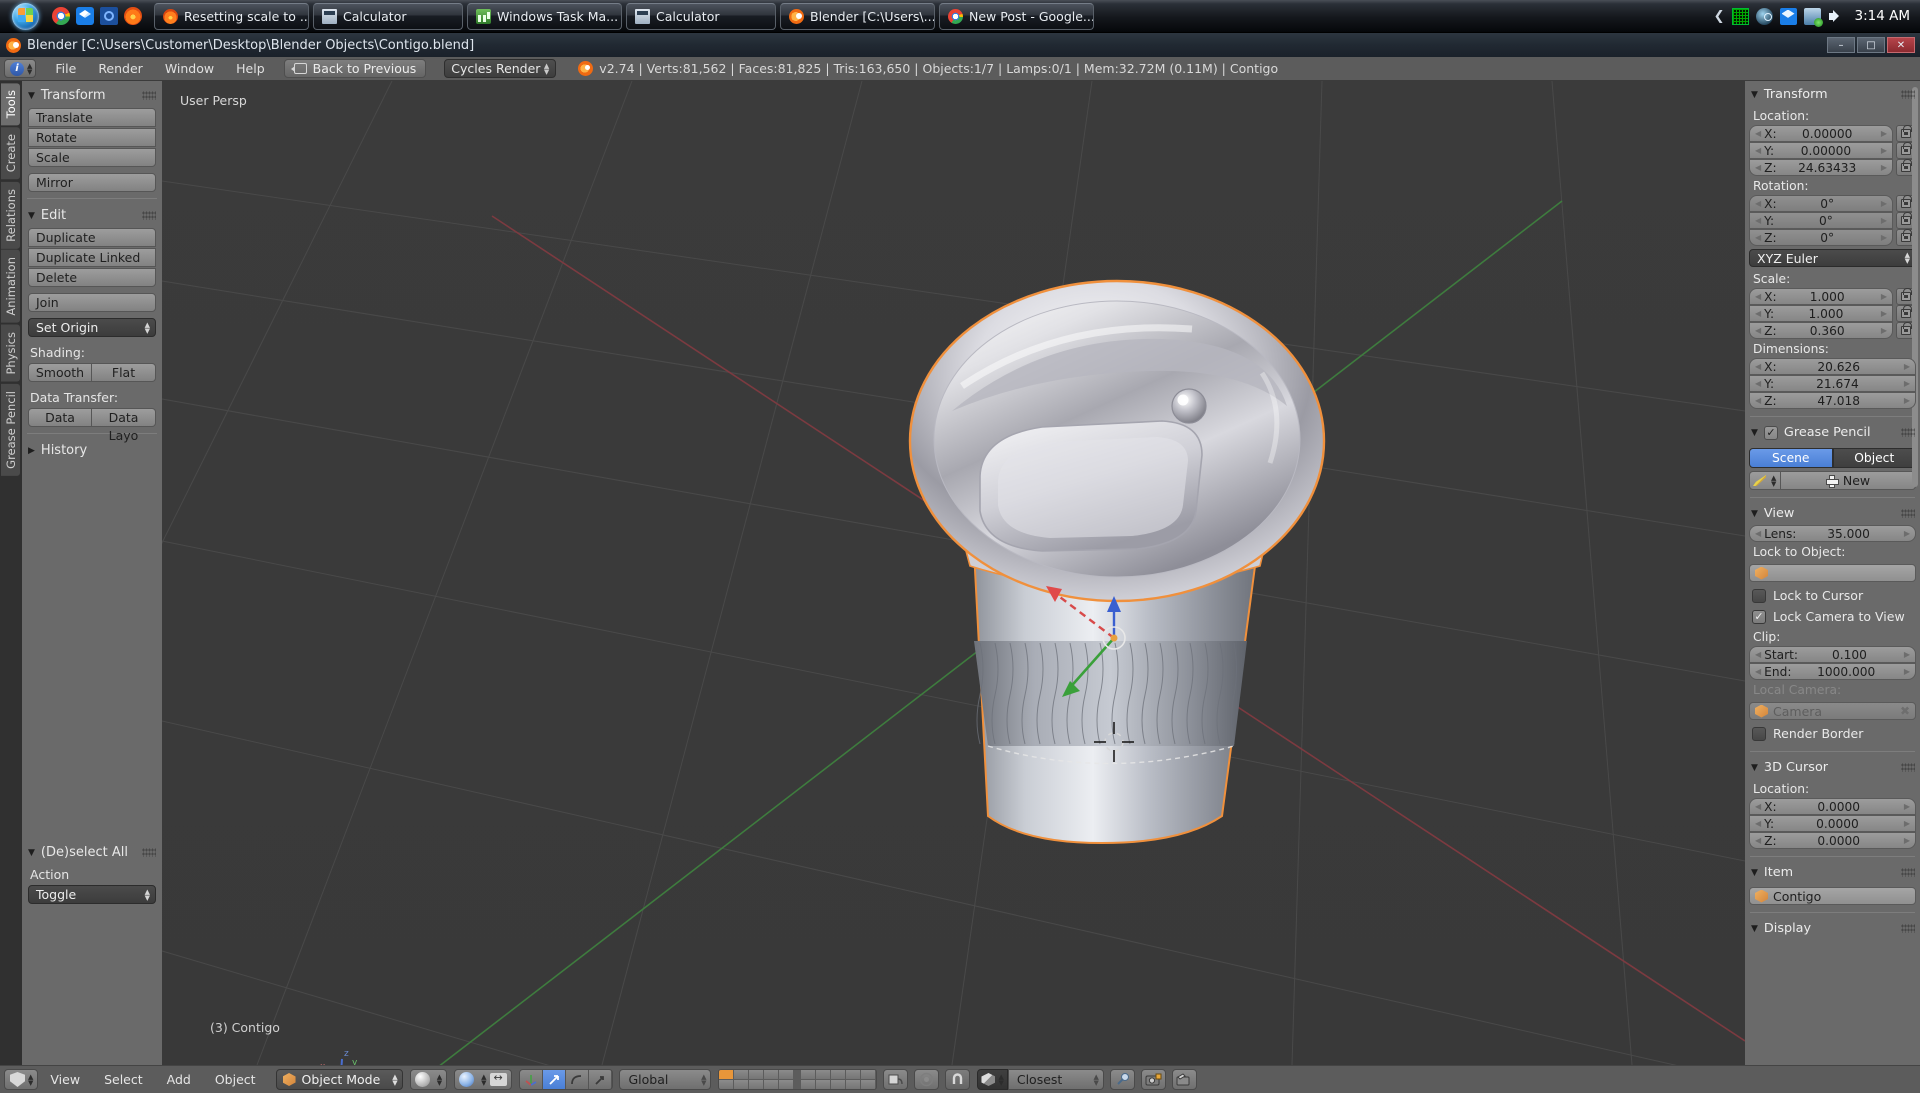  What do you see at coordinates (10, 153) in the screenshot?
I see `tool-tab-create: Create` at bounding box center [10, 153].